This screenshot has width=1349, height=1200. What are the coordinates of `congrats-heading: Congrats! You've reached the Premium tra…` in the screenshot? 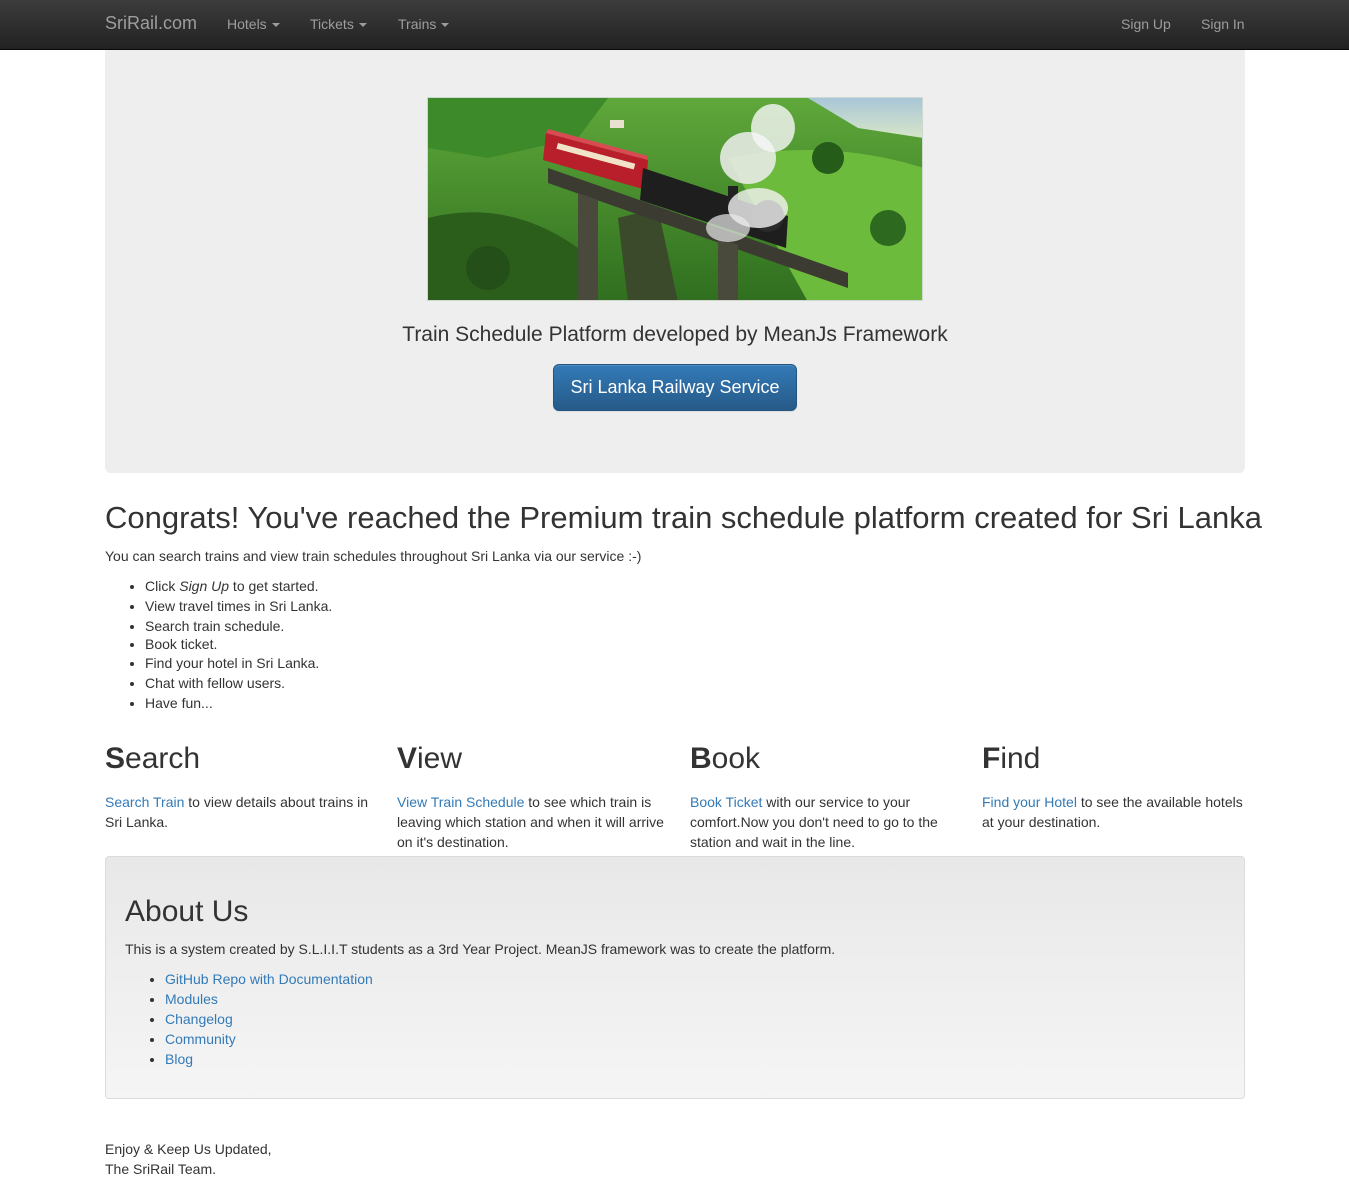 It's located at (683, 517).